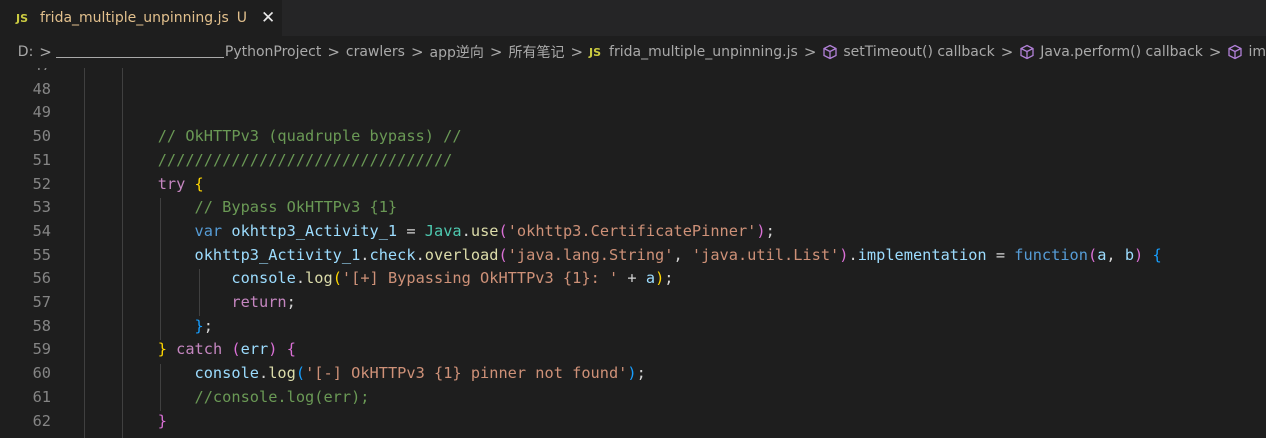  I want to click on code-token: Java, so click(443, 230).